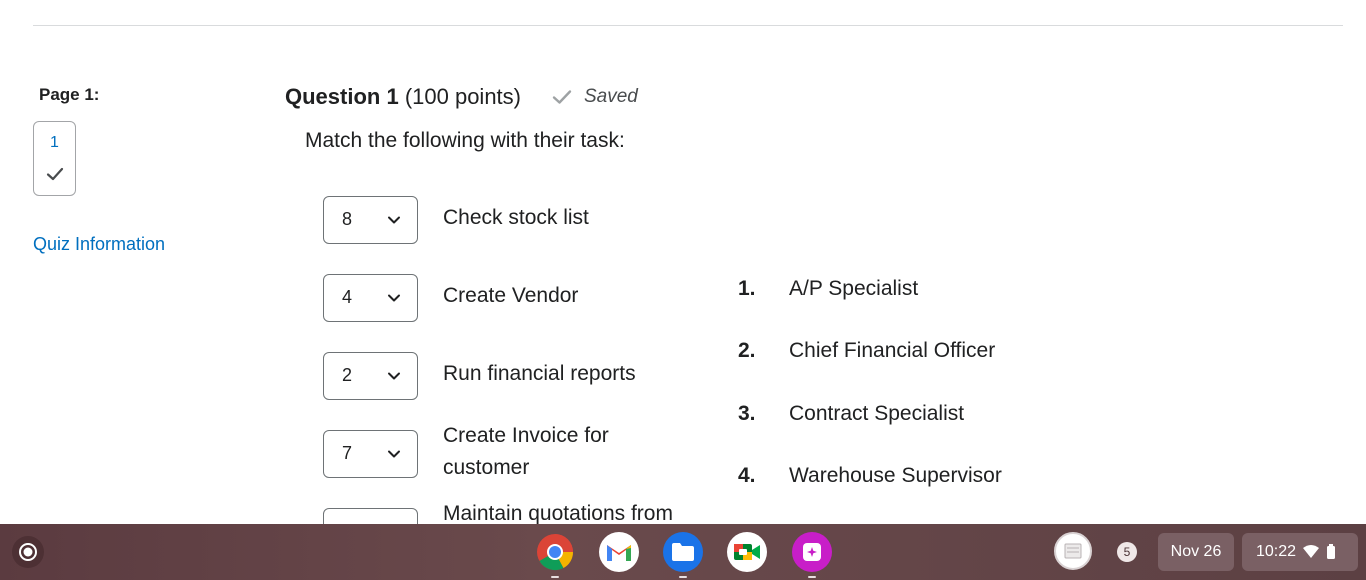 The height and width of the screenshot is (580, 1366). Describe the element at coordinates (812, 552) in the screenshot. I see `tasks-icon` at that location.